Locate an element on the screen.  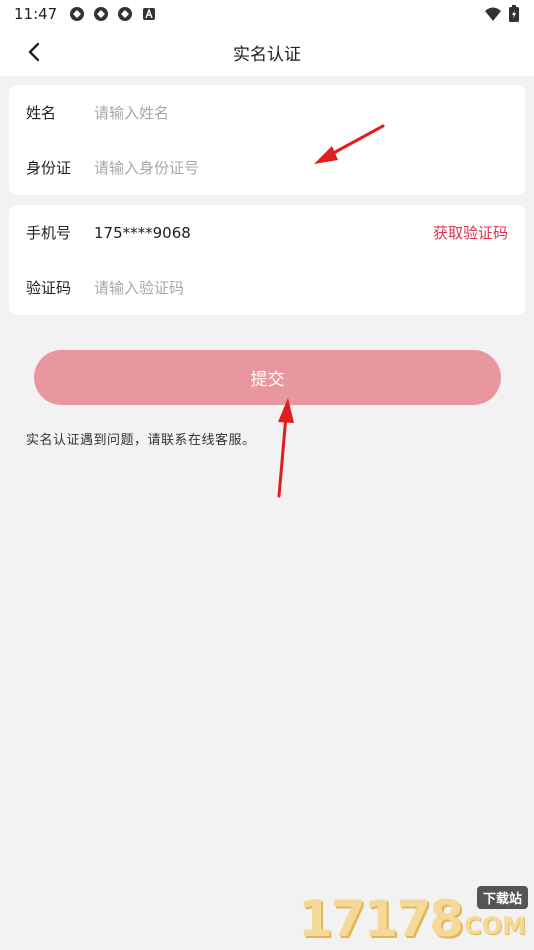
battery-charging-icon is located at coordinates (514, 13).